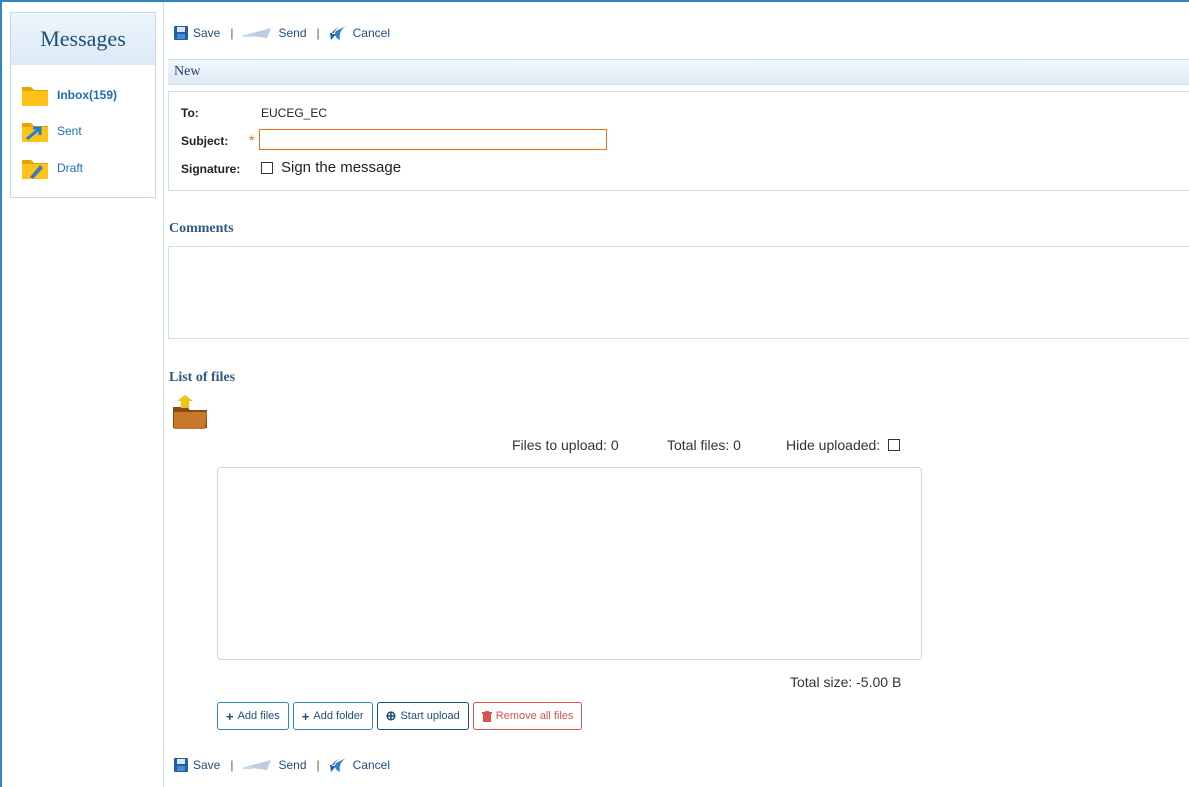 Image resolution: width=1189 pixels, height=787 pixels. I want to click on upload-circle-icon: ⊕, so click(391, 715).